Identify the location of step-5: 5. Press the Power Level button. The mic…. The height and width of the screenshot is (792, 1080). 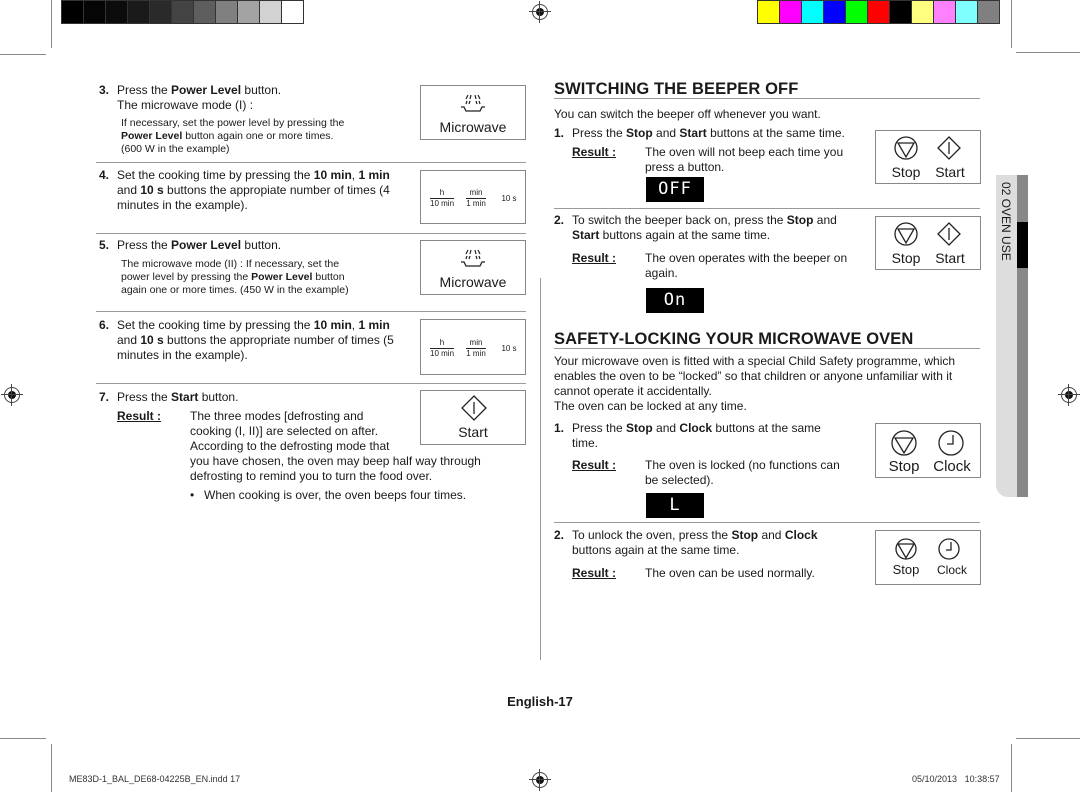
(224, 267).